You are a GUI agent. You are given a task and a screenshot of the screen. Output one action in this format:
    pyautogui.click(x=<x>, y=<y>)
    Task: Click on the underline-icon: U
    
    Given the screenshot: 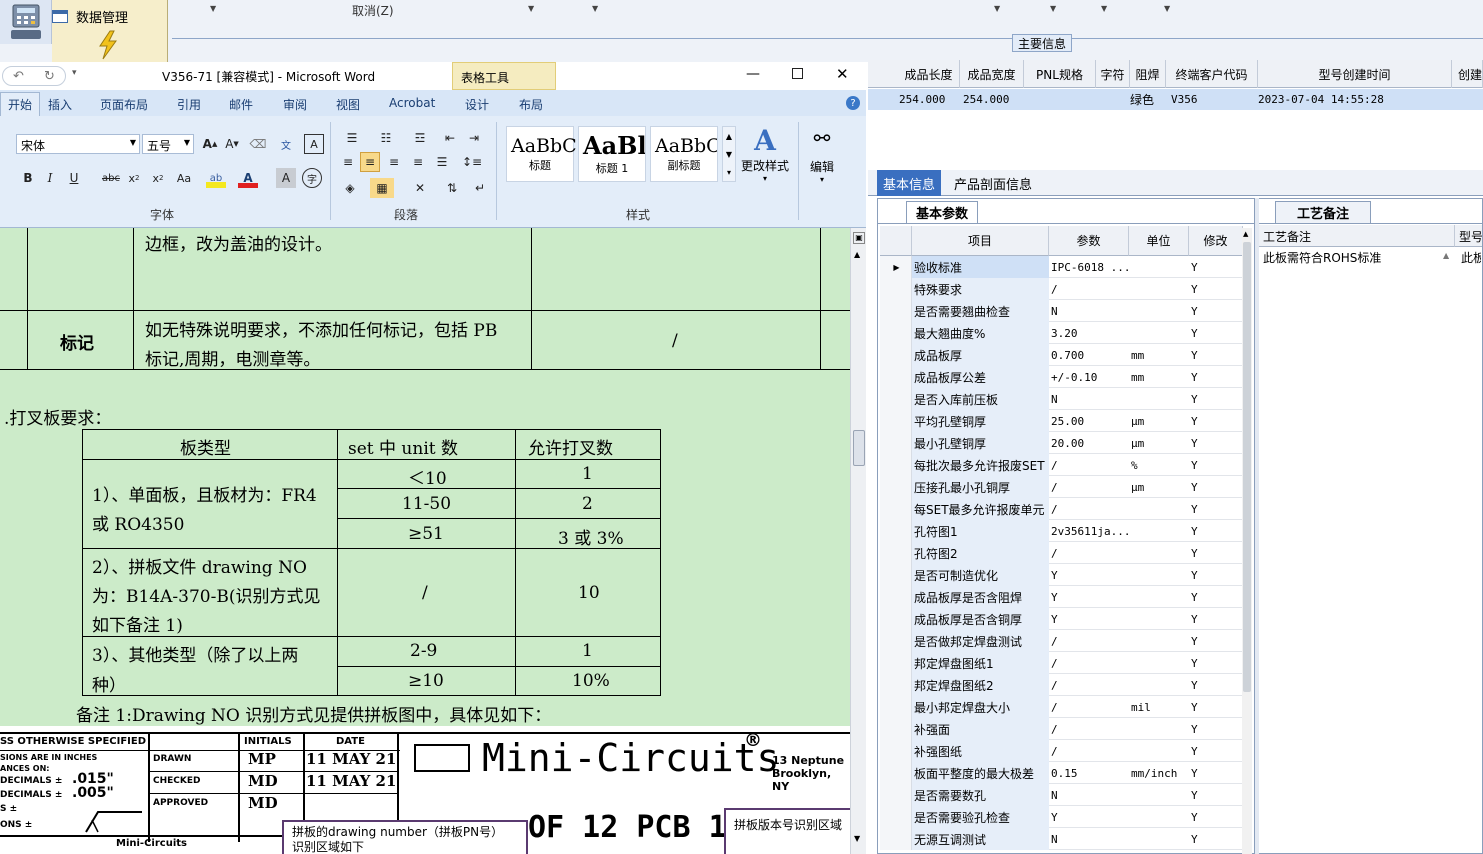 What is the action you would take?
    pyautogui.click(x=74, y=178)
    